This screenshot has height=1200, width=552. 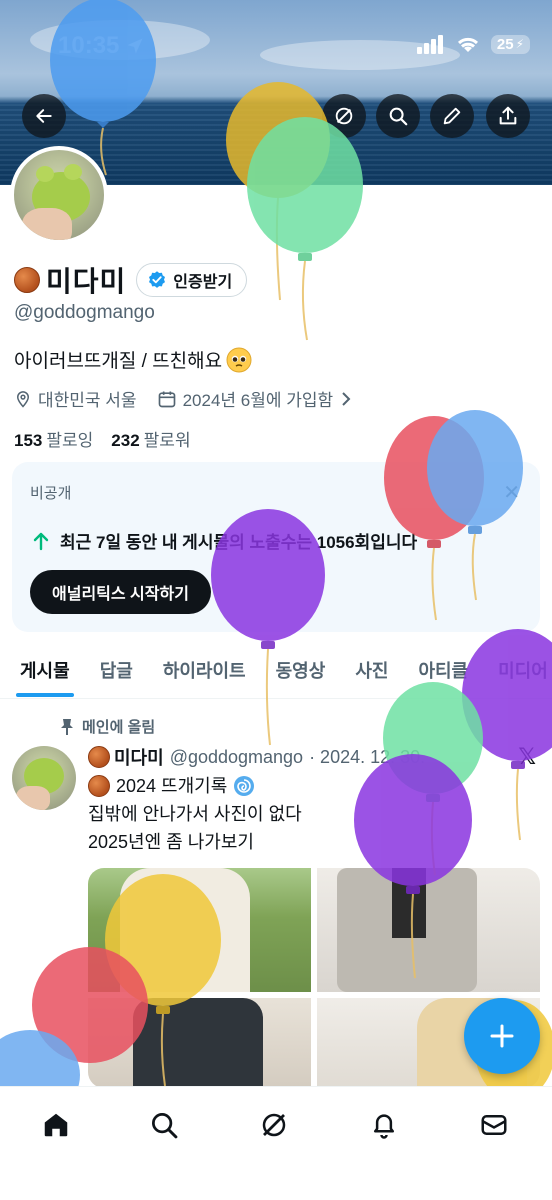 What do you see at coordinates (239, 359) in the screenshot?
I see `pleading-face-emoji-icon` at bounding box center [239, 359].